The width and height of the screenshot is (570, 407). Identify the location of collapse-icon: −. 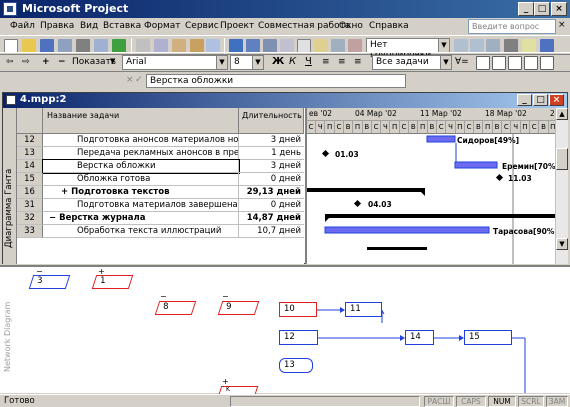
(54, 218).